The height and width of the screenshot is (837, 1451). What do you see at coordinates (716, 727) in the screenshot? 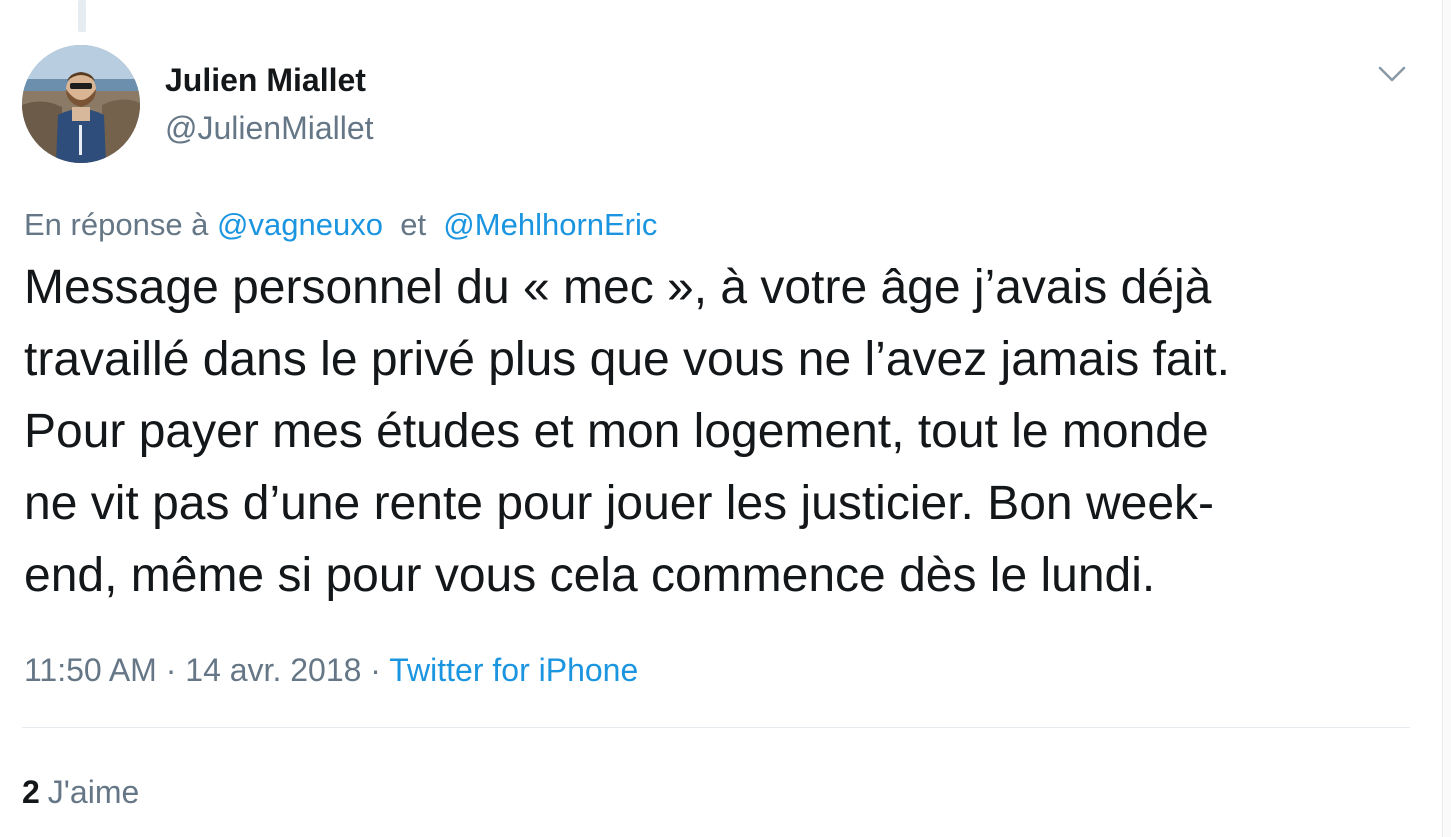
I see `divider` at bounding box center [716, 727].